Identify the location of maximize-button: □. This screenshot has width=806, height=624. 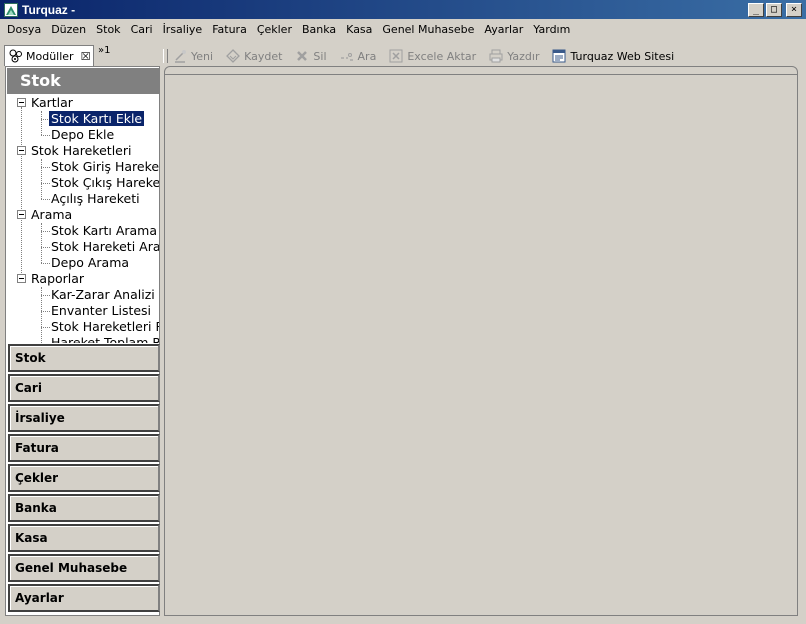
(774, 10).